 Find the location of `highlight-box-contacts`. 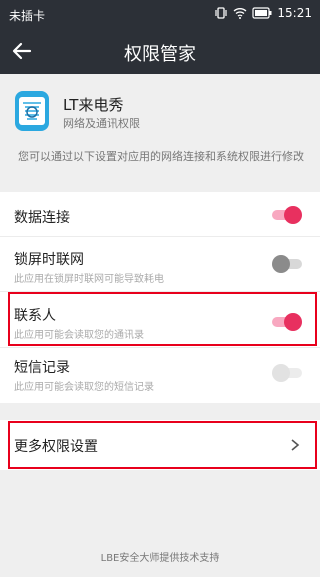

highlight-box-contacts is located at coordinates (162, 319).